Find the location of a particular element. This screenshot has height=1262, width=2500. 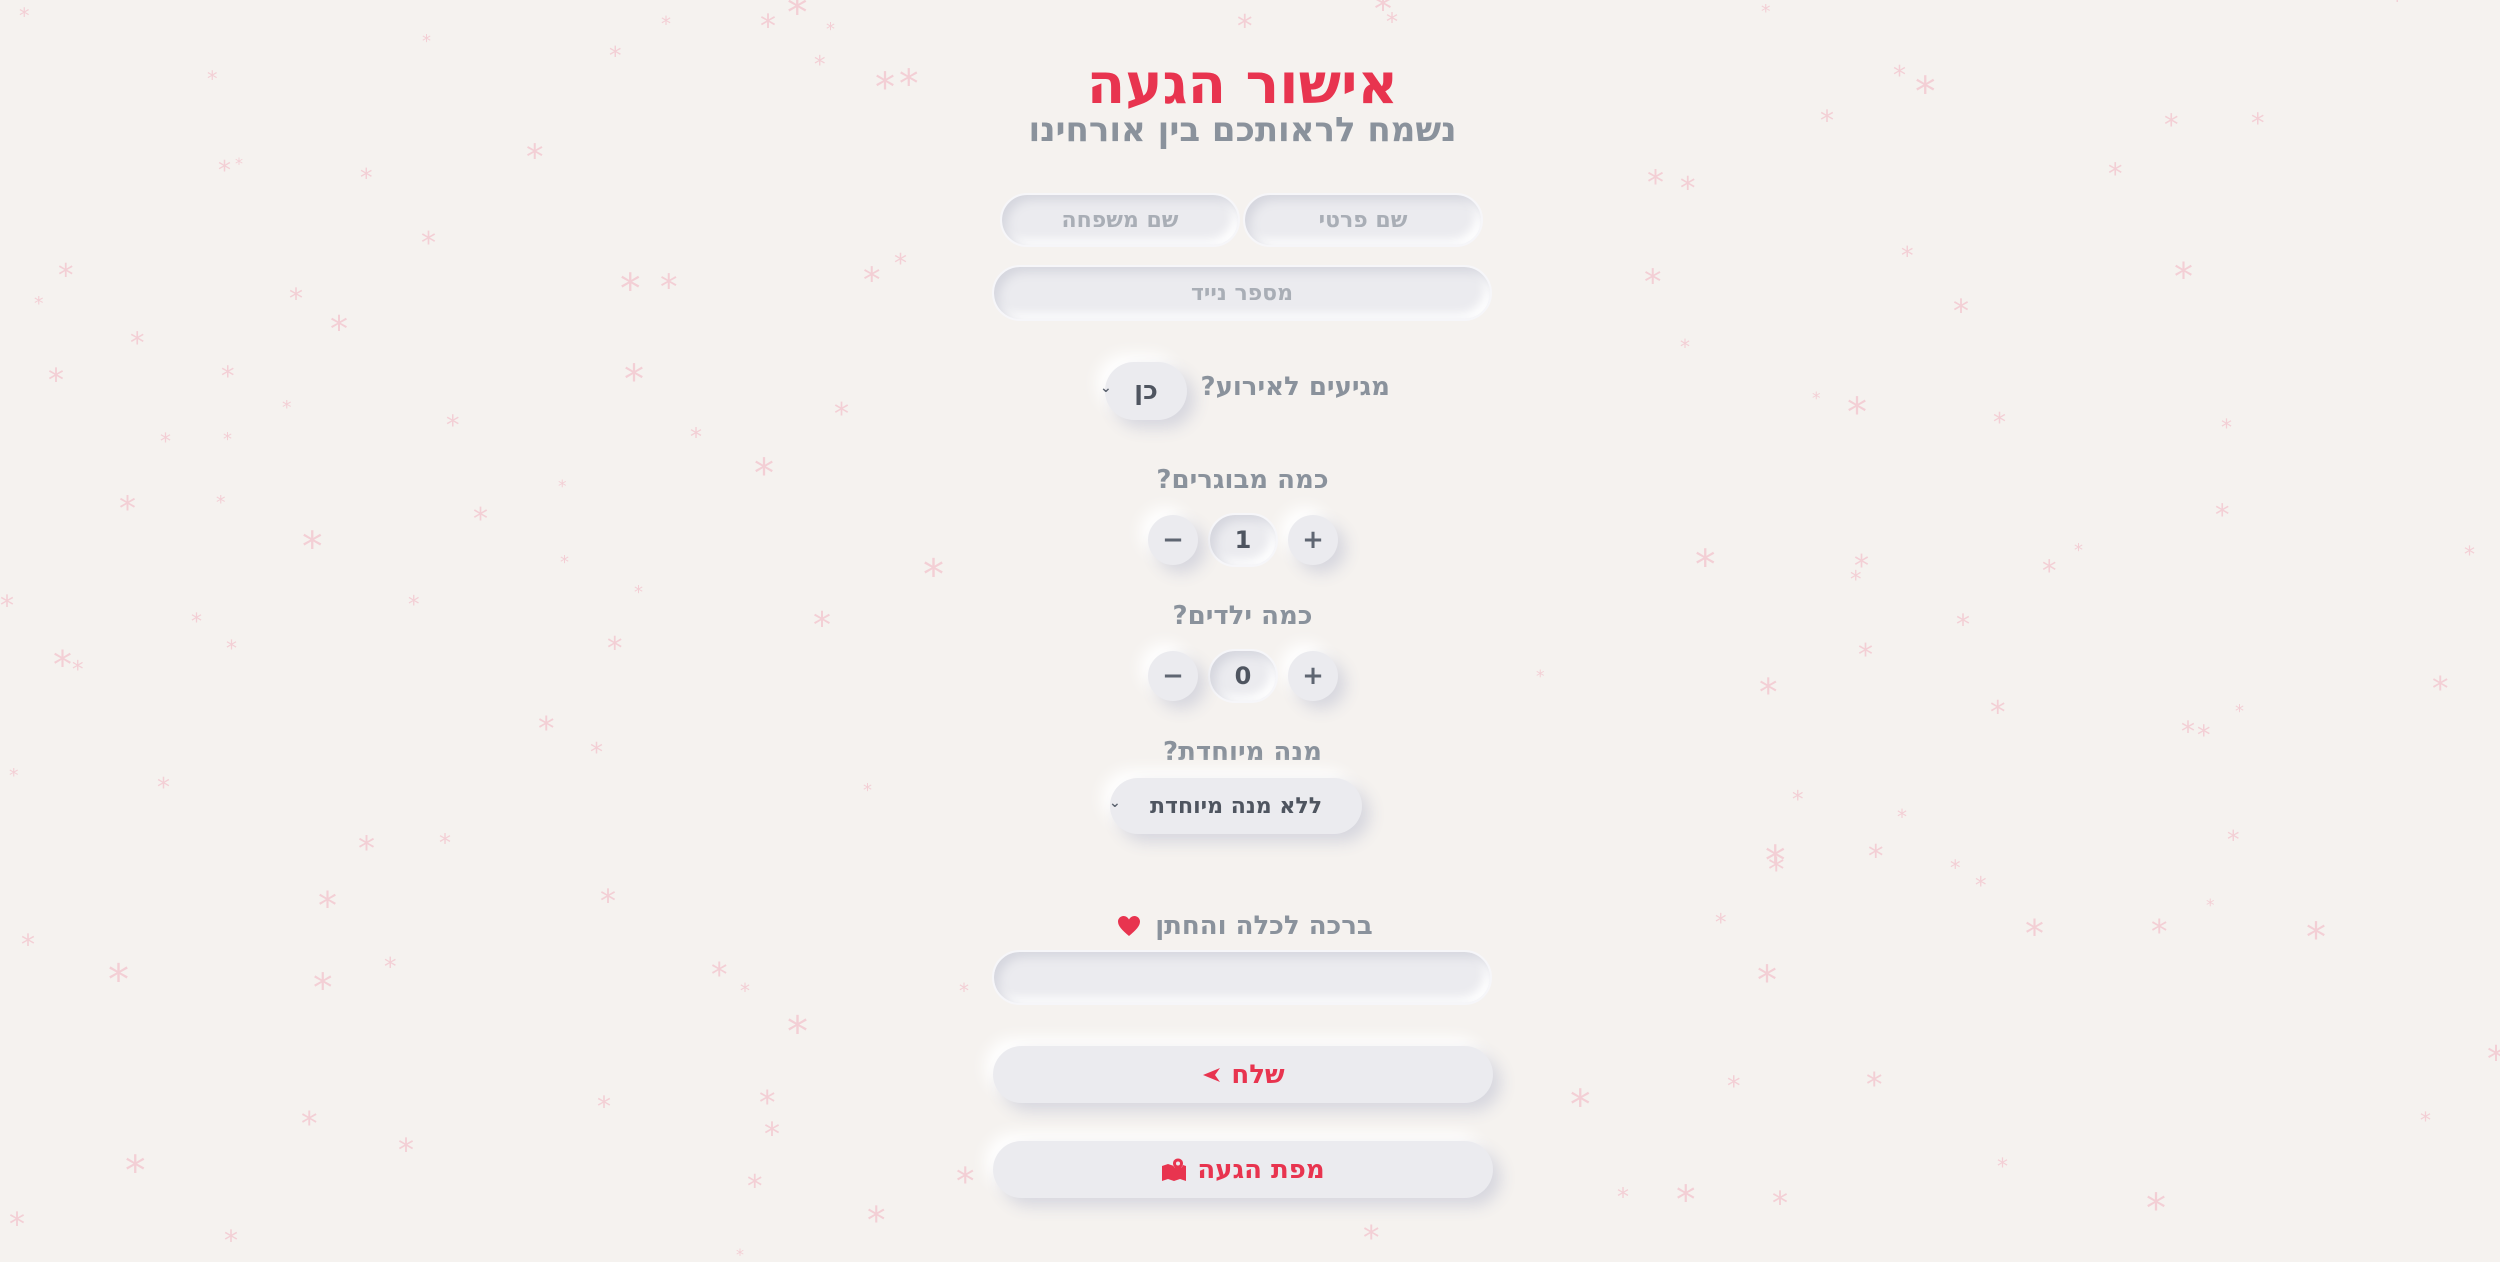

submit-label: שלח is located at coordinates (1258, 1074).